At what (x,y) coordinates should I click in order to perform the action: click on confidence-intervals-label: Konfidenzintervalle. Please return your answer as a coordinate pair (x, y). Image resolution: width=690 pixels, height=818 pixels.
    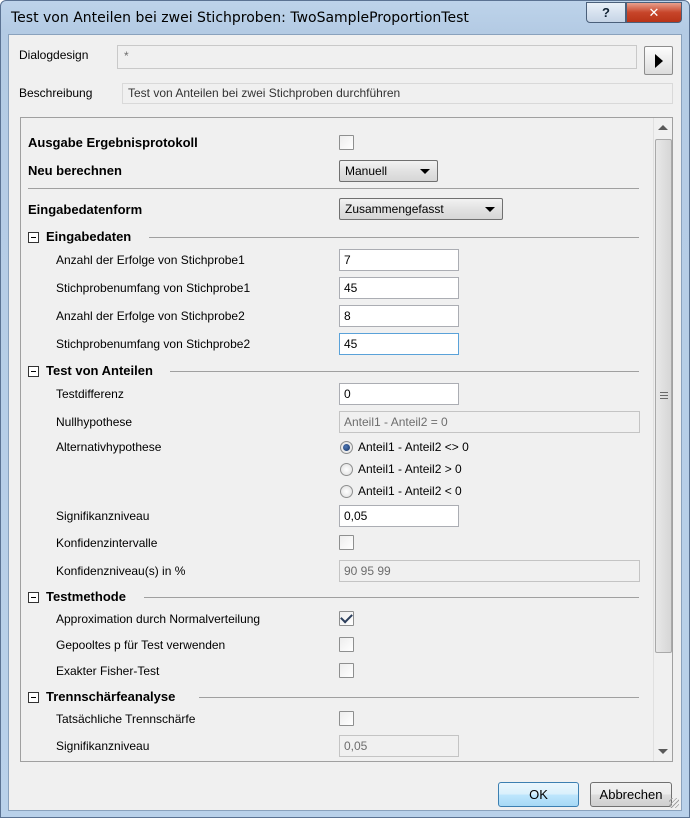
    Looking at the image, I should click on (107, 543).